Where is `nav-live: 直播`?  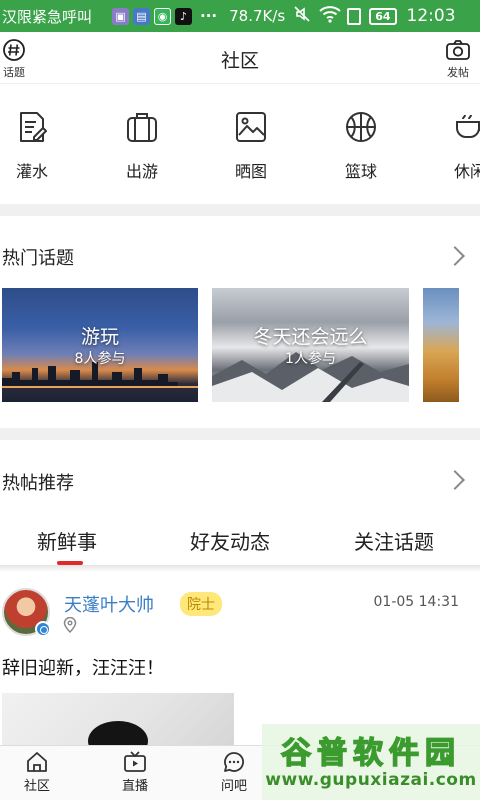
nav-live: 直播 is located at coordinates (135, 772).